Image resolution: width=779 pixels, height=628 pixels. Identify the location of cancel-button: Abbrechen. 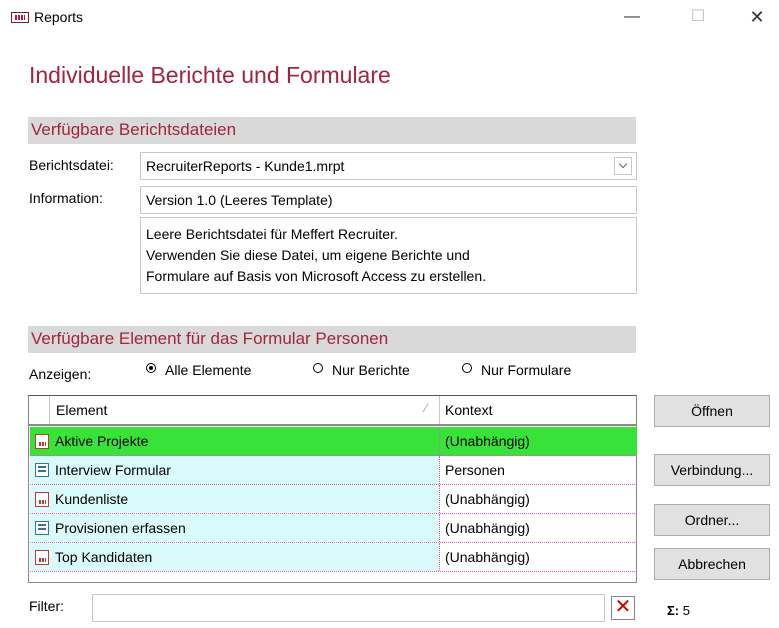
(712, 564).